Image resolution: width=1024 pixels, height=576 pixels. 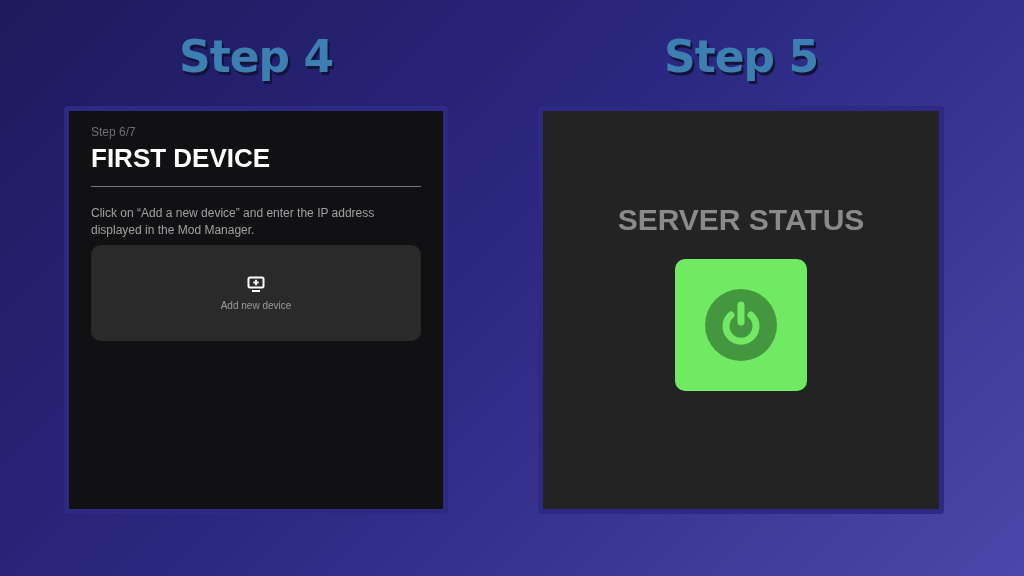 What do you see at coordinates (114, 132) in the screenshot?
I see `step-counter: Step 6/7` at bounding box center [114, 132].